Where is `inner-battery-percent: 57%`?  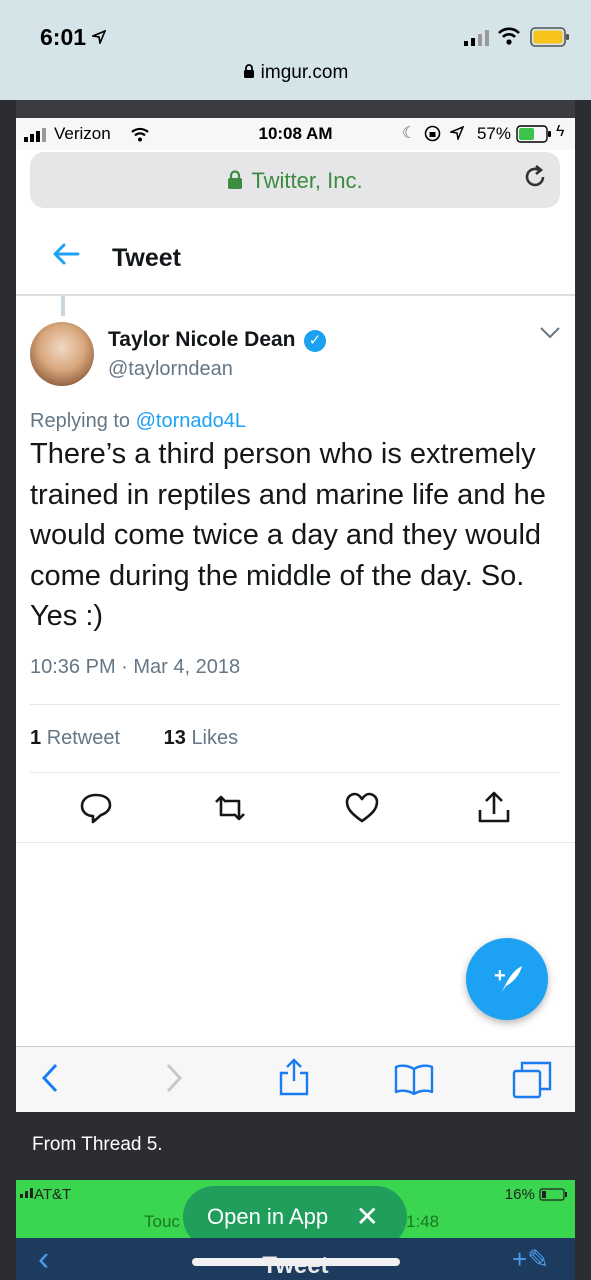
inner-battery-percent: 57% is located at coordinates (493, 133).